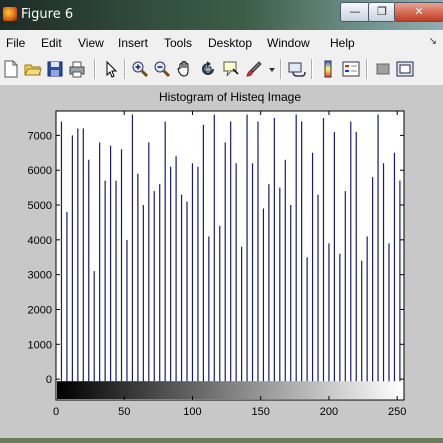  What do you see at coordinates (40, 136) in the screenshot?
I see `y-tick-label: 7000` at bounding box center [40, 136].